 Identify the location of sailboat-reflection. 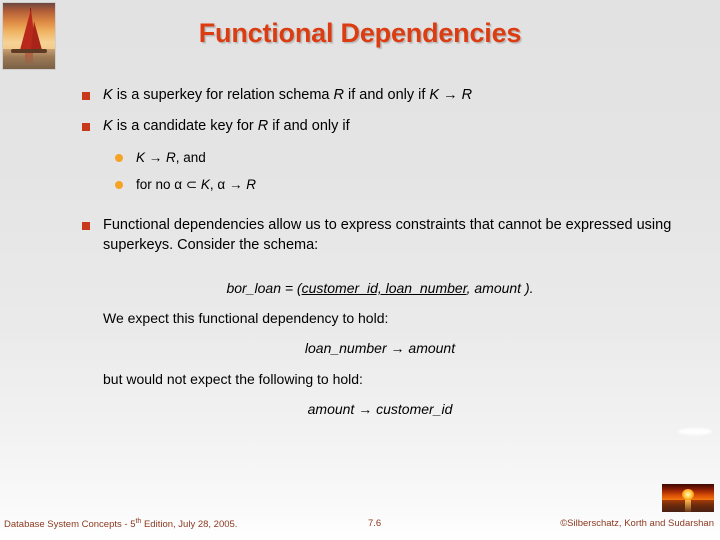
(29, 59).